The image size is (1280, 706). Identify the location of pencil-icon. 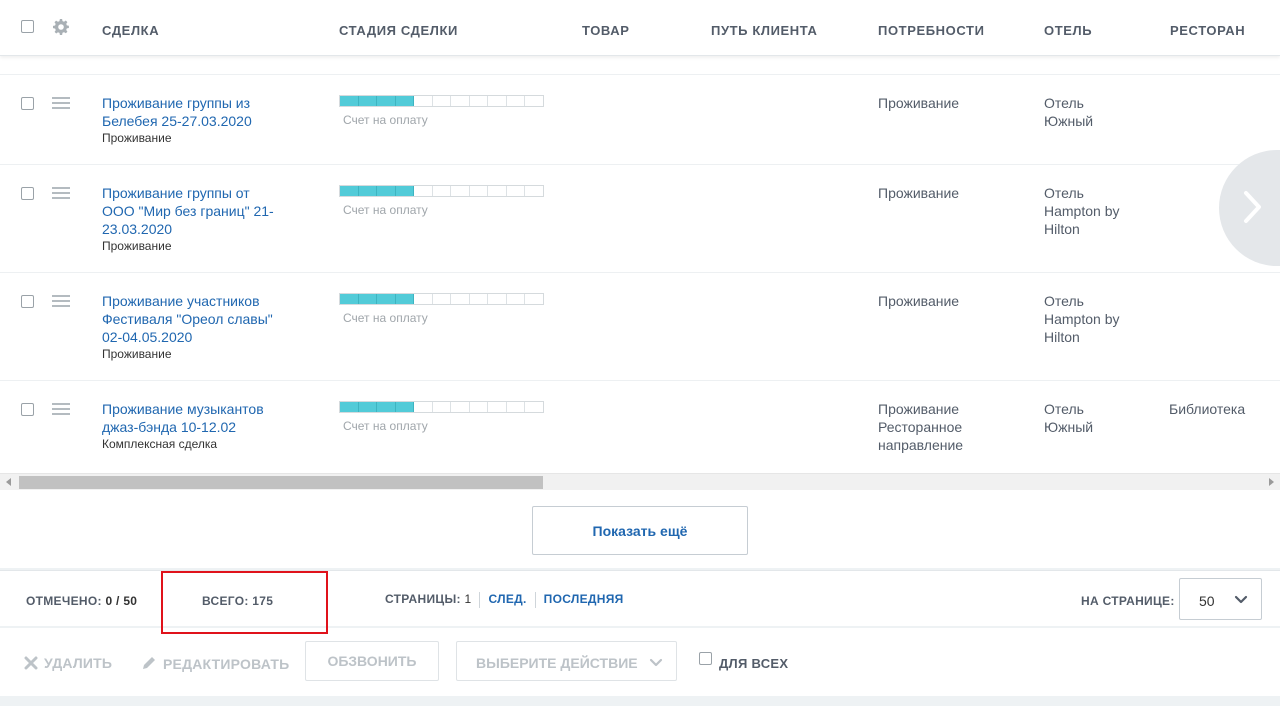
(149, 664).